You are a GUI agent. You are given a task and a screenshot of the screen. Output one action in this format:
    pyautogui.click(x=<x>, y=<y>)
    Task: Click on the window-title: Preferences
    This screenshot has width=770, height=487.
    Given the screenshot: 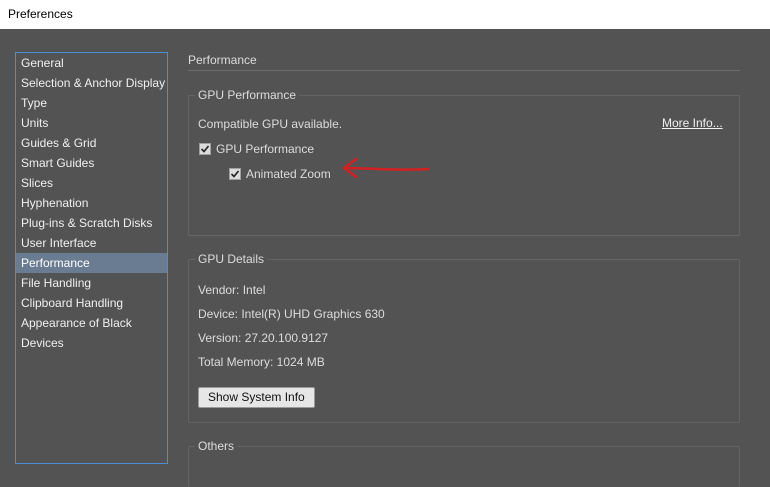 What is the action you would take?
    pyautogui.click(x=40, y=14)
    